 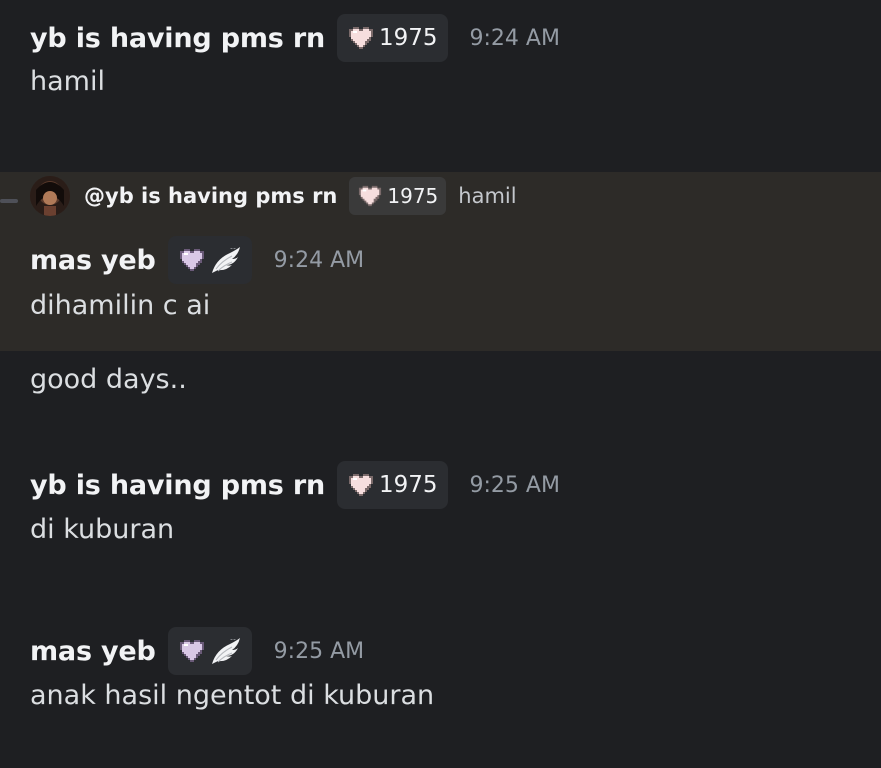 What do you see at coordinates (120, 305) in the screenshot?
I see `message-content: dihamilin c ai` at bounding box center [120, 305].